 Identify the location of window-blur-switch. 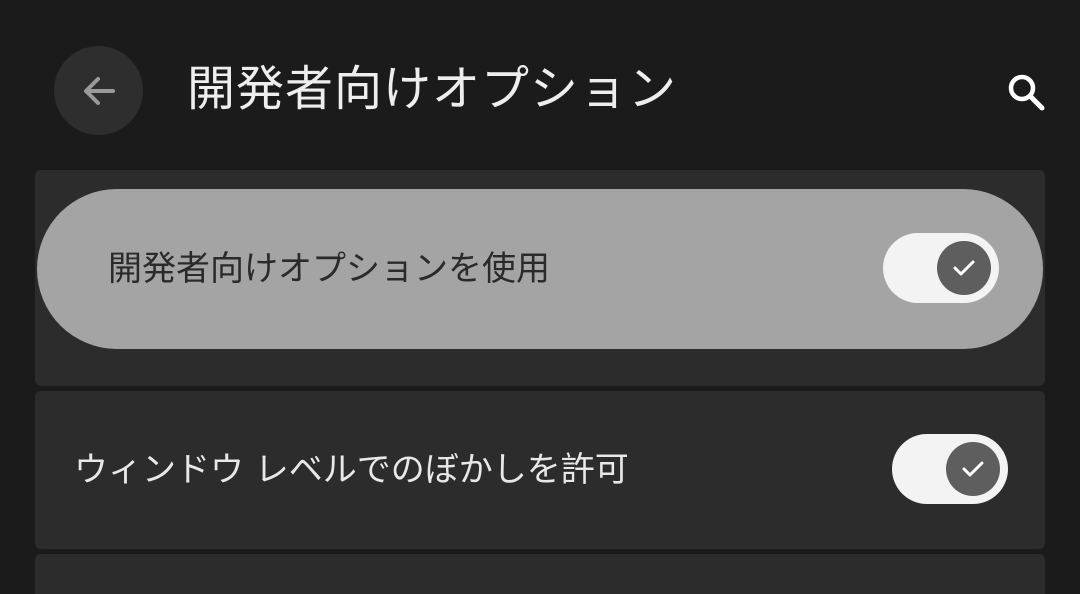
(950, 469).